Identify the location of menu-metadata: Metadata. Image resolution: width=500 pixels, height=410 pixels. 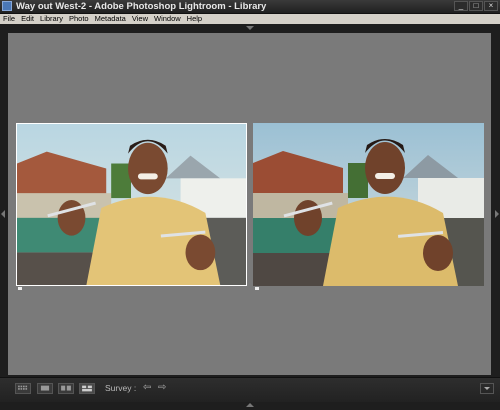
(110, 19).